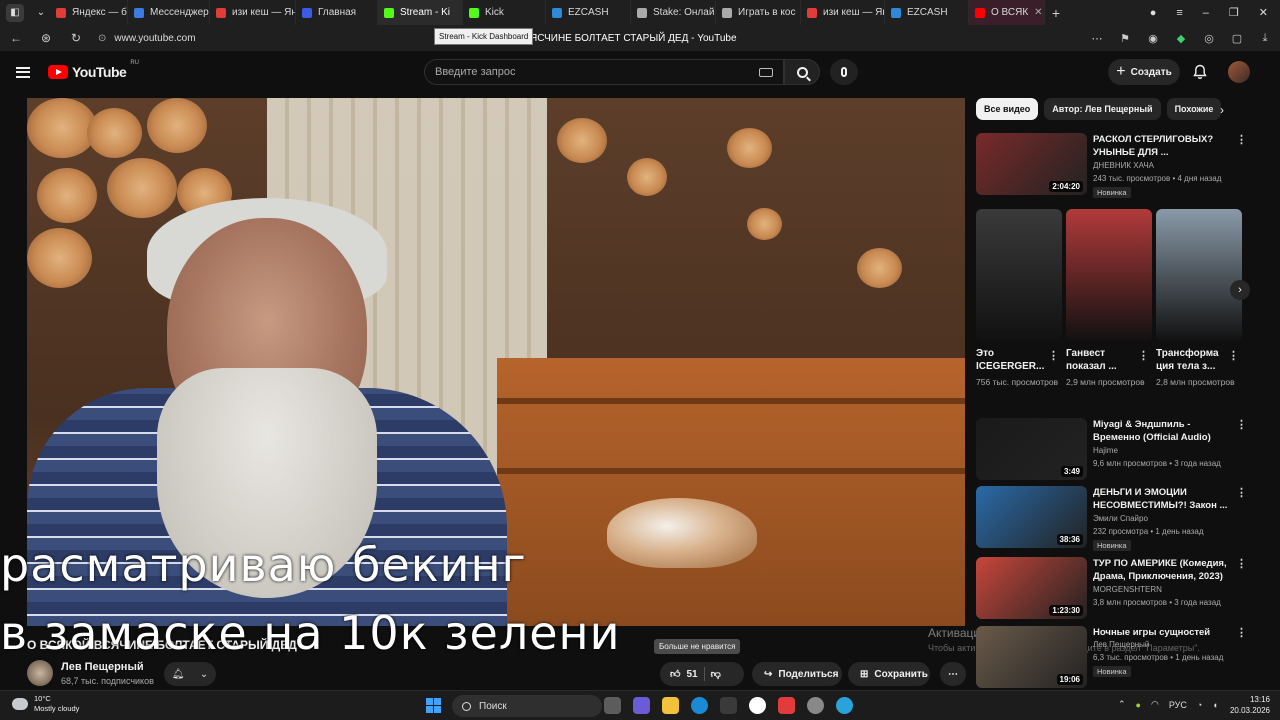 This screenshot has width=1280, height=720. I want to click on teams-icon, so click(641, 705).